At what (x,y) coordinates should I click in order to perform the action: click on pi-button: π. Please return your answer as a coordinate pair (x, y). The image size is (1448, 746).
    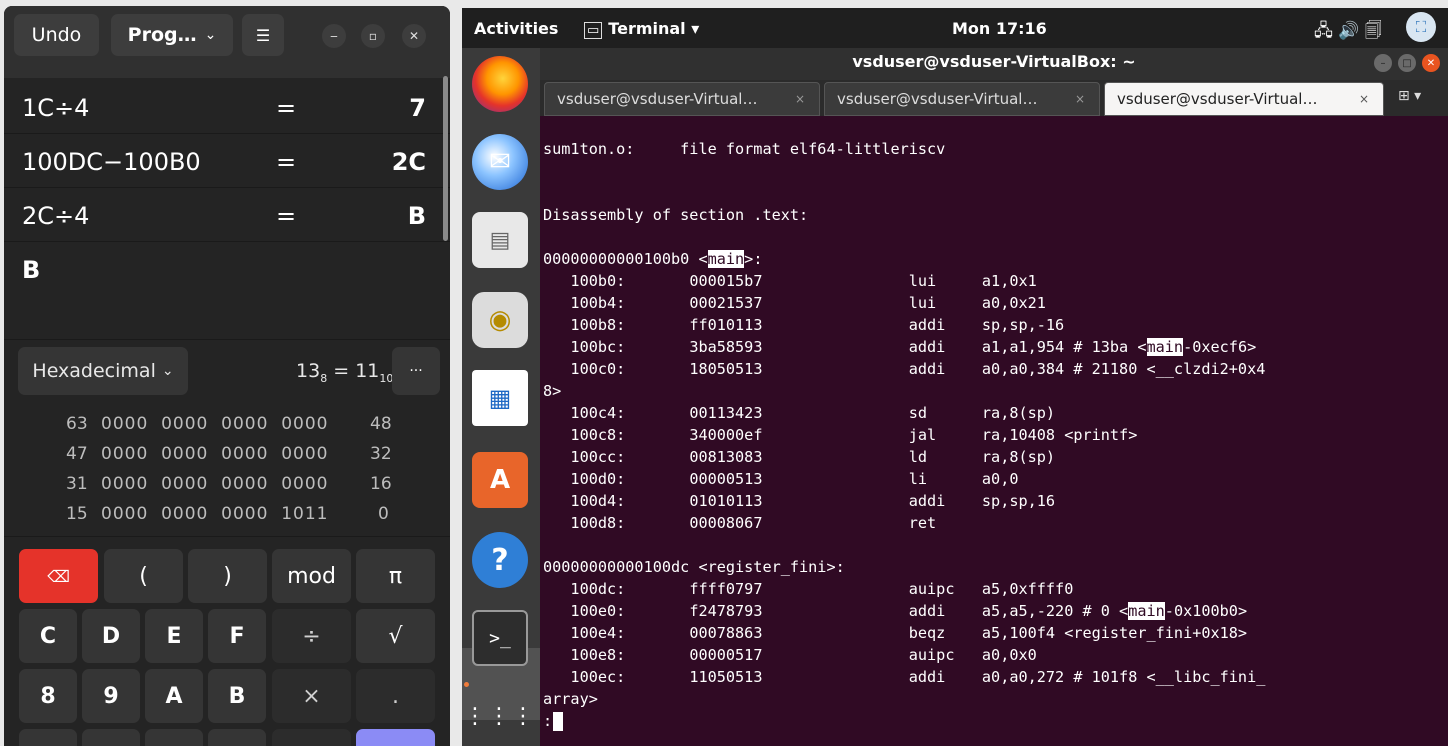
    Looking at the image, I should click on (395, 576).